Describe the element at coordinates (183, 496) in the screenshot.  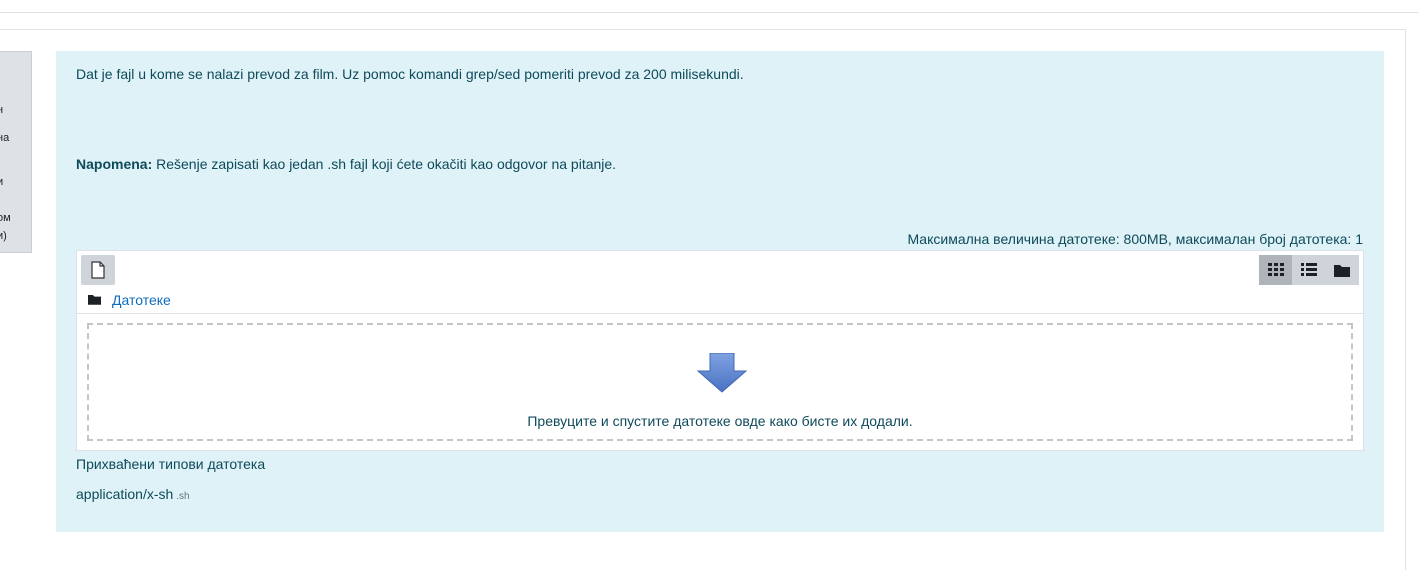
I see `accepted-type-ext: .sh` at that location.